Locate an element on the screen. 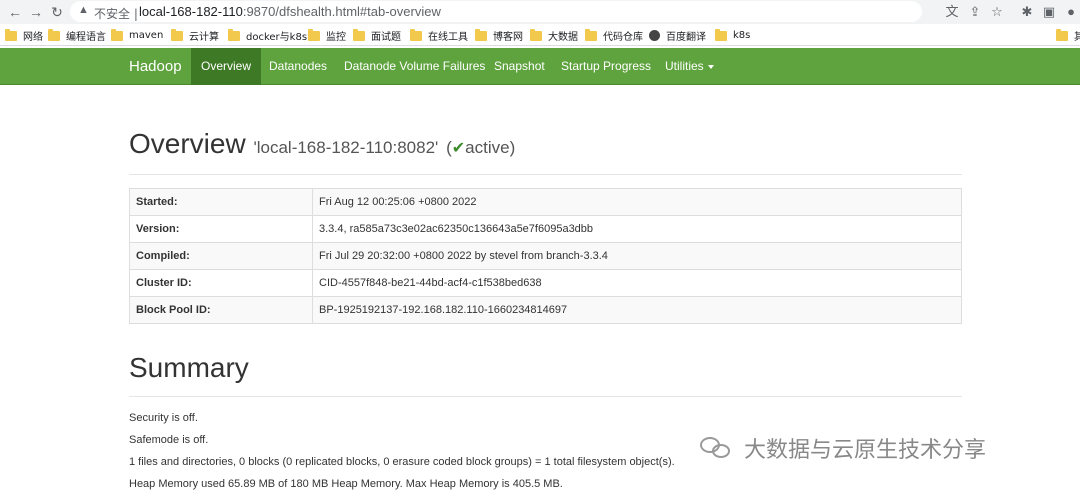 This screenshot has width=1080, height=497. bookmark-label: 百度翻译 is located at coordinates (686, 37).